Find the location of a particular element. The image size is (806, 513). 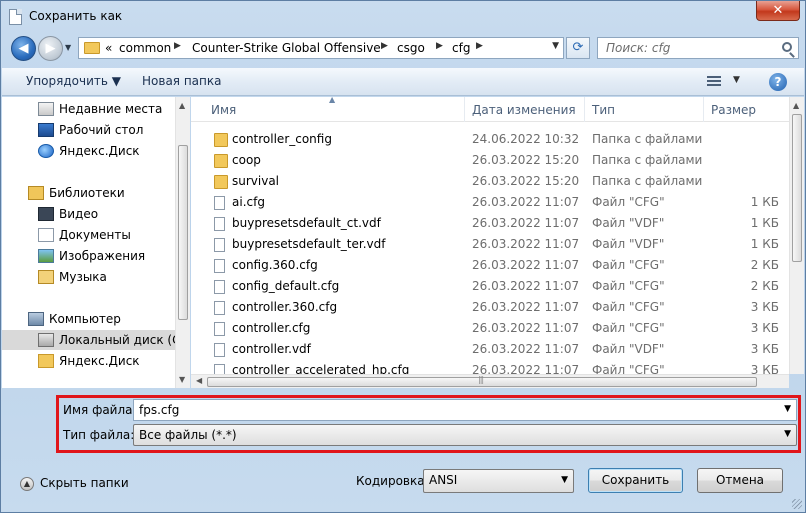

sidebar-item-video: Видео is located at coordinates (89, 214).